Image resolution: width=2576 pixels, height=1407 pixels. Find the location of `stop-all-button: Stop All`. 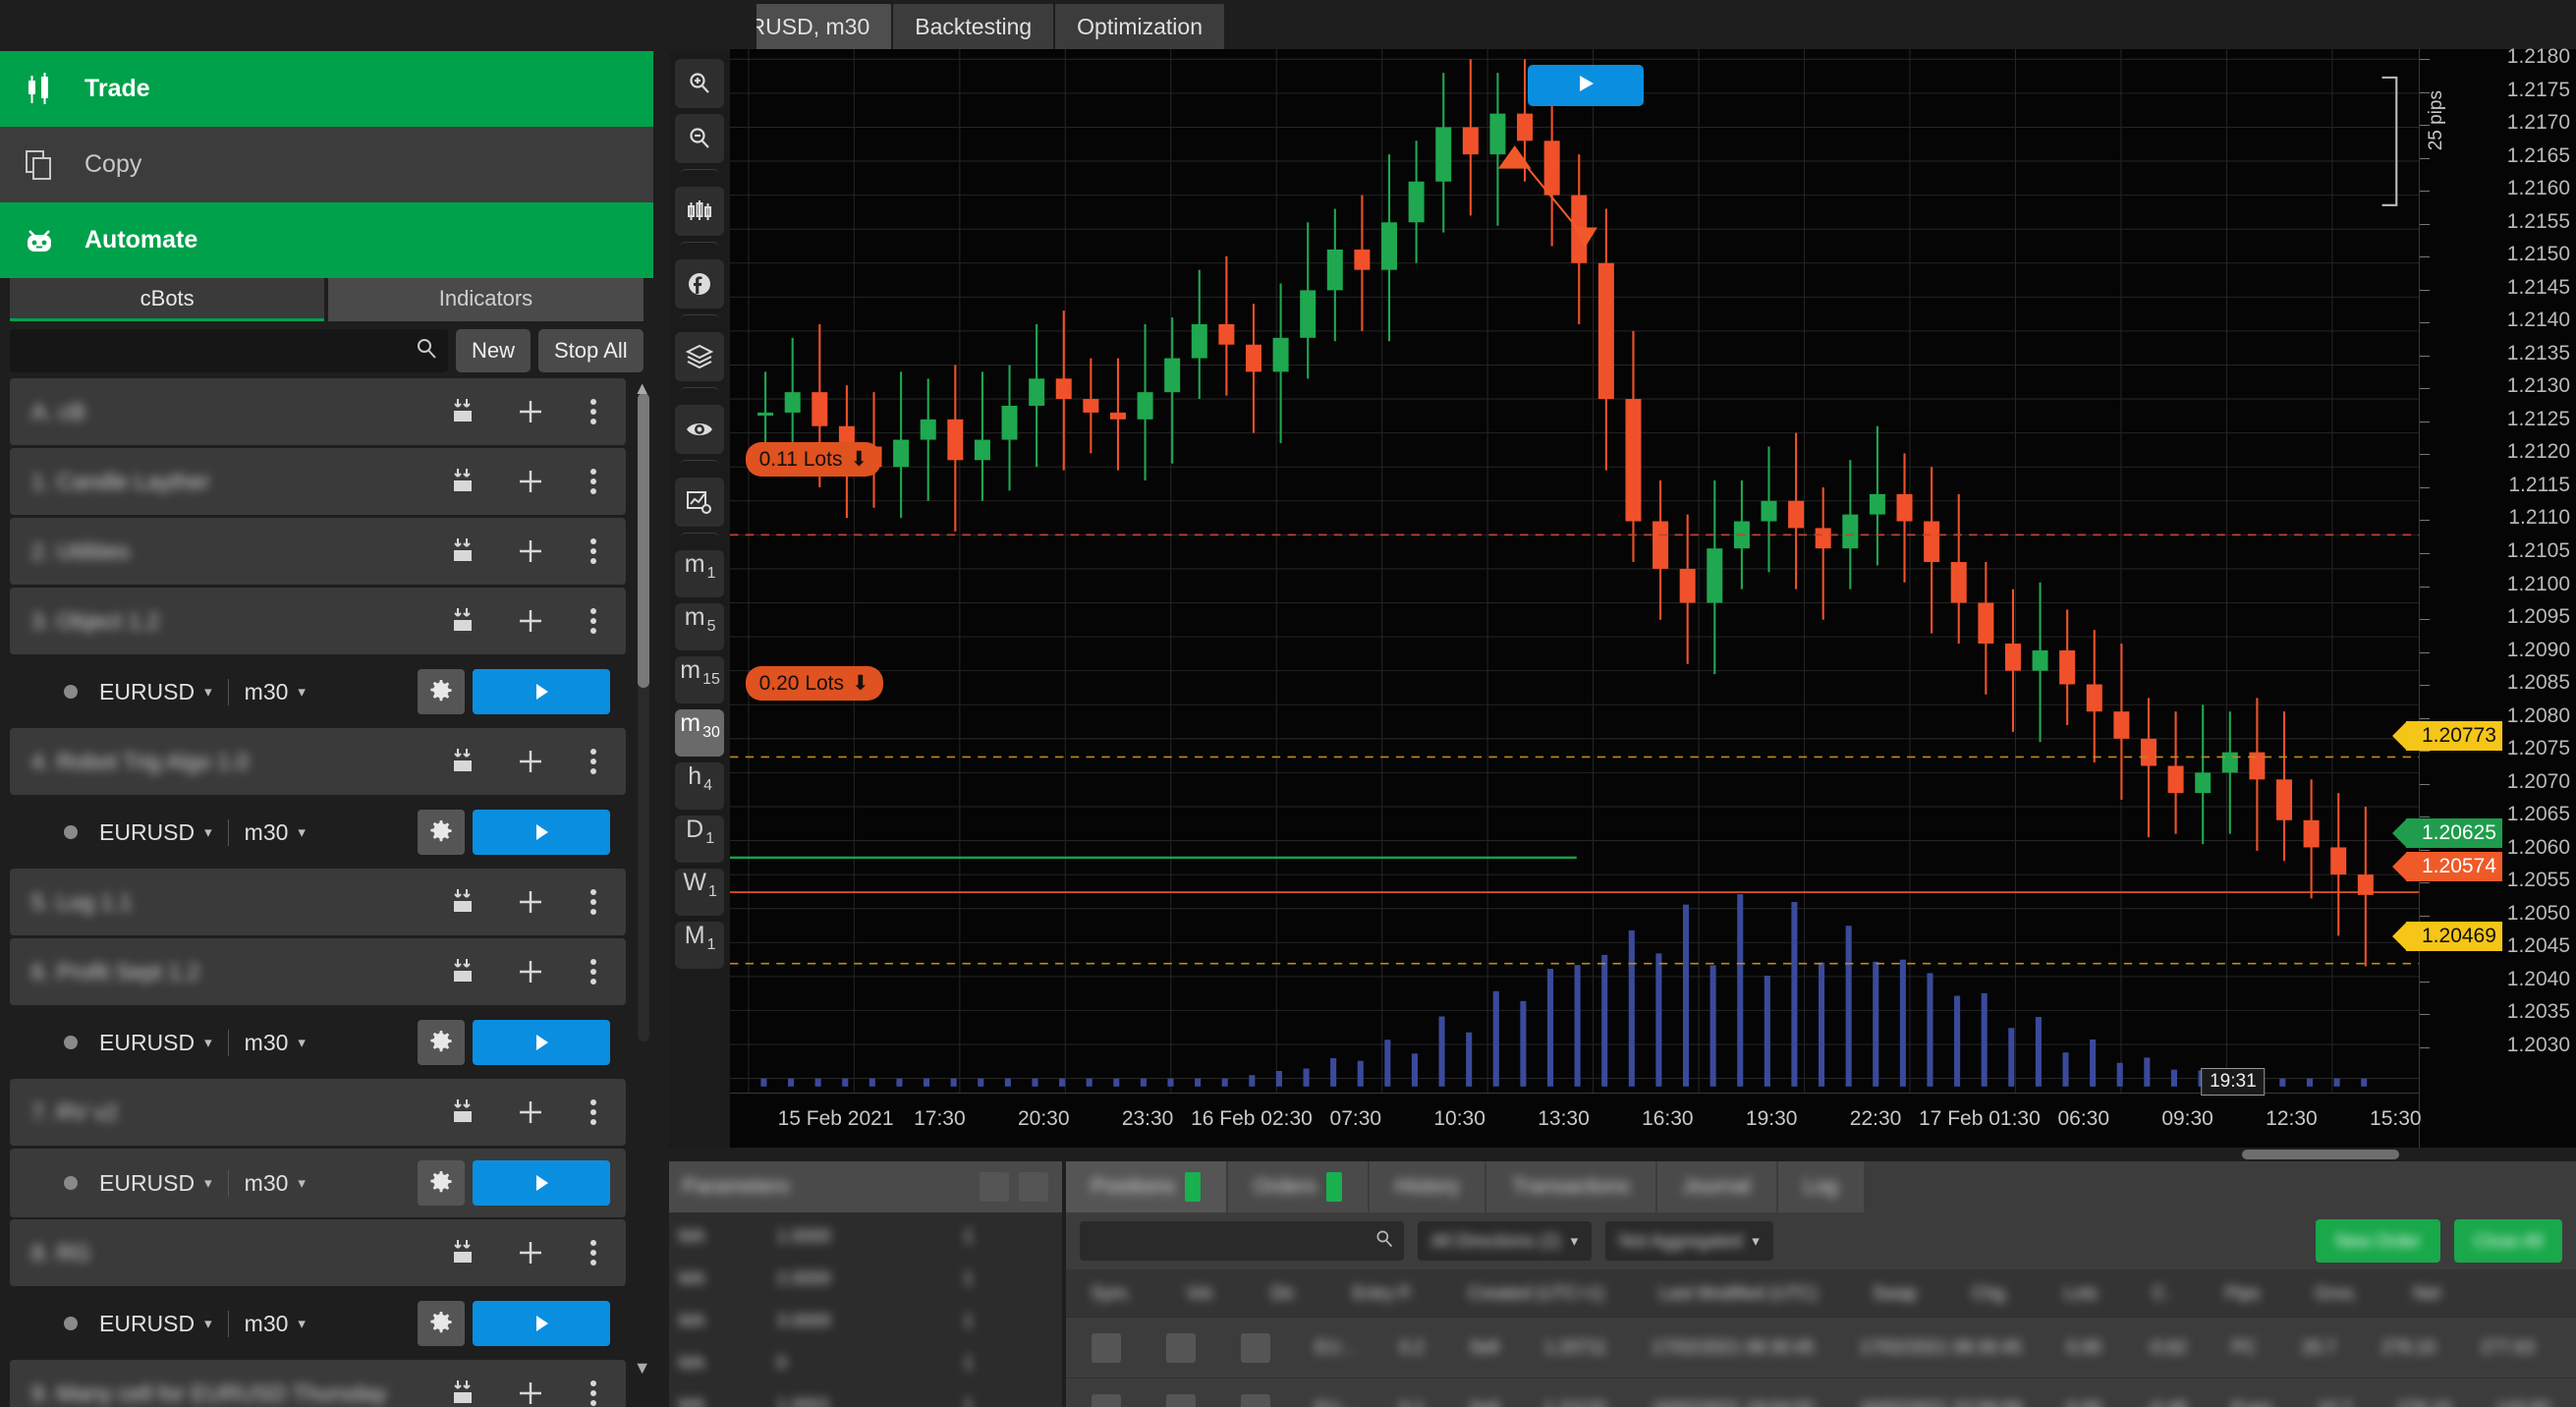

stop-all-button: Stop All is located at coordinates (591, 350).